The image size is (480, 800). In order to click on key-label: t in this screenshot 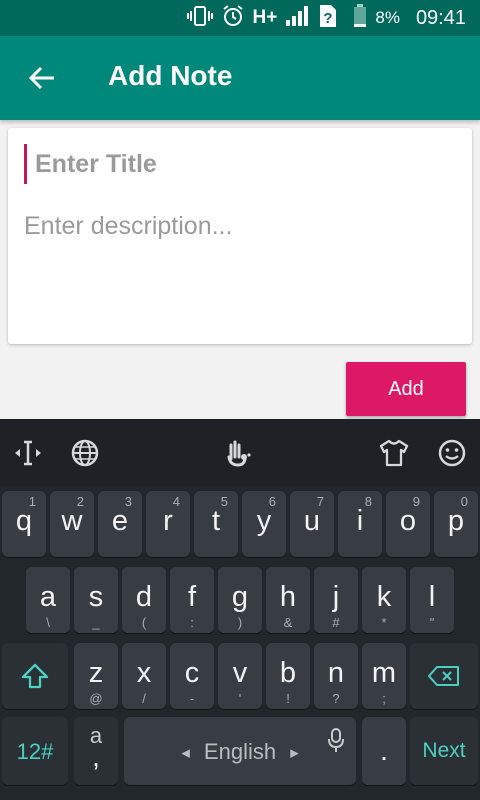, I will do `click(216, 521)`.